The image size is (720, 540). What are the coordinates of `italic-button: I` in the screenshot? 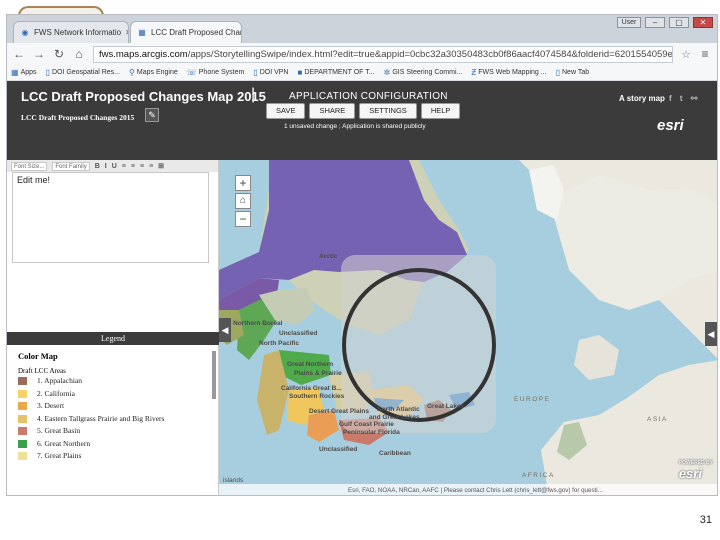 It's located at (106, 166).